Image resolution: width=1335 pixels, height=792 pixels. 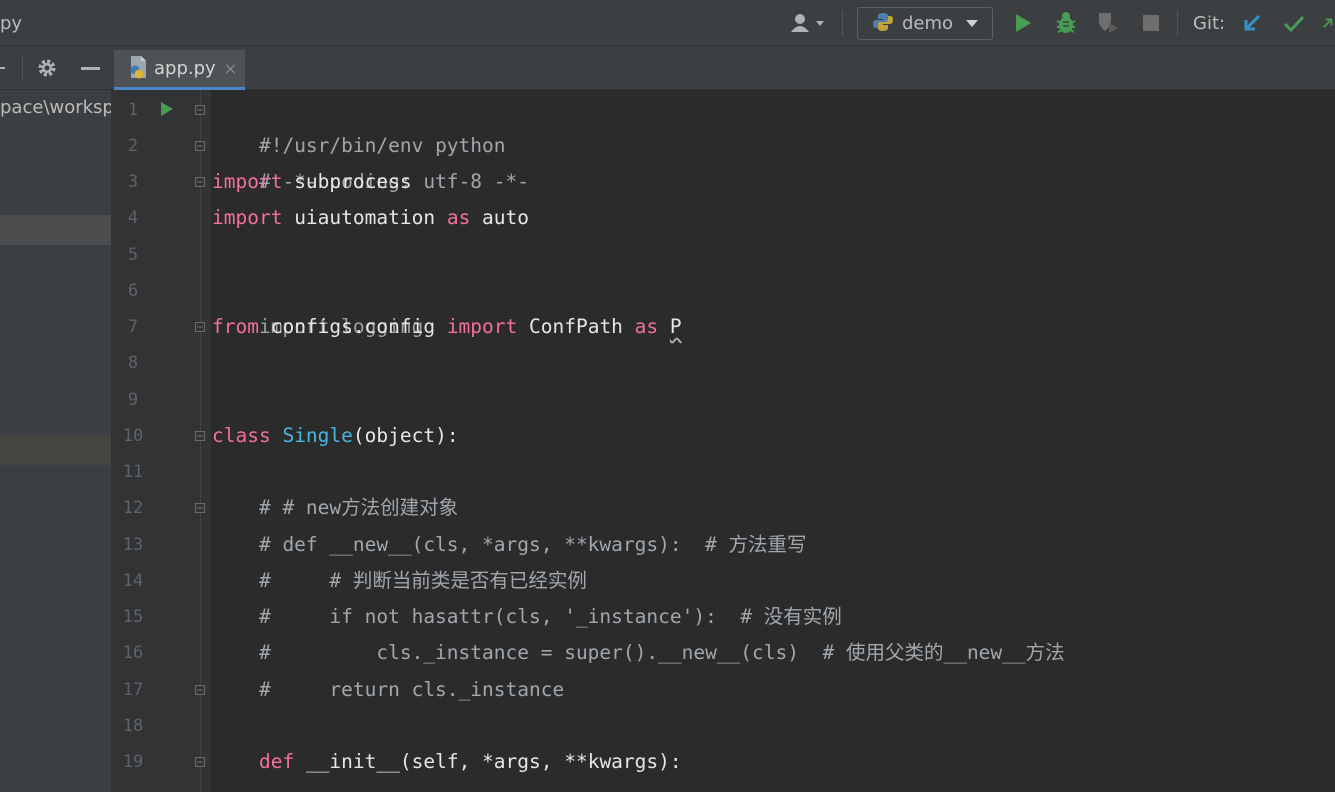 I want to click on code-line-17: # return cls._instance, so click(x=388, y=690).